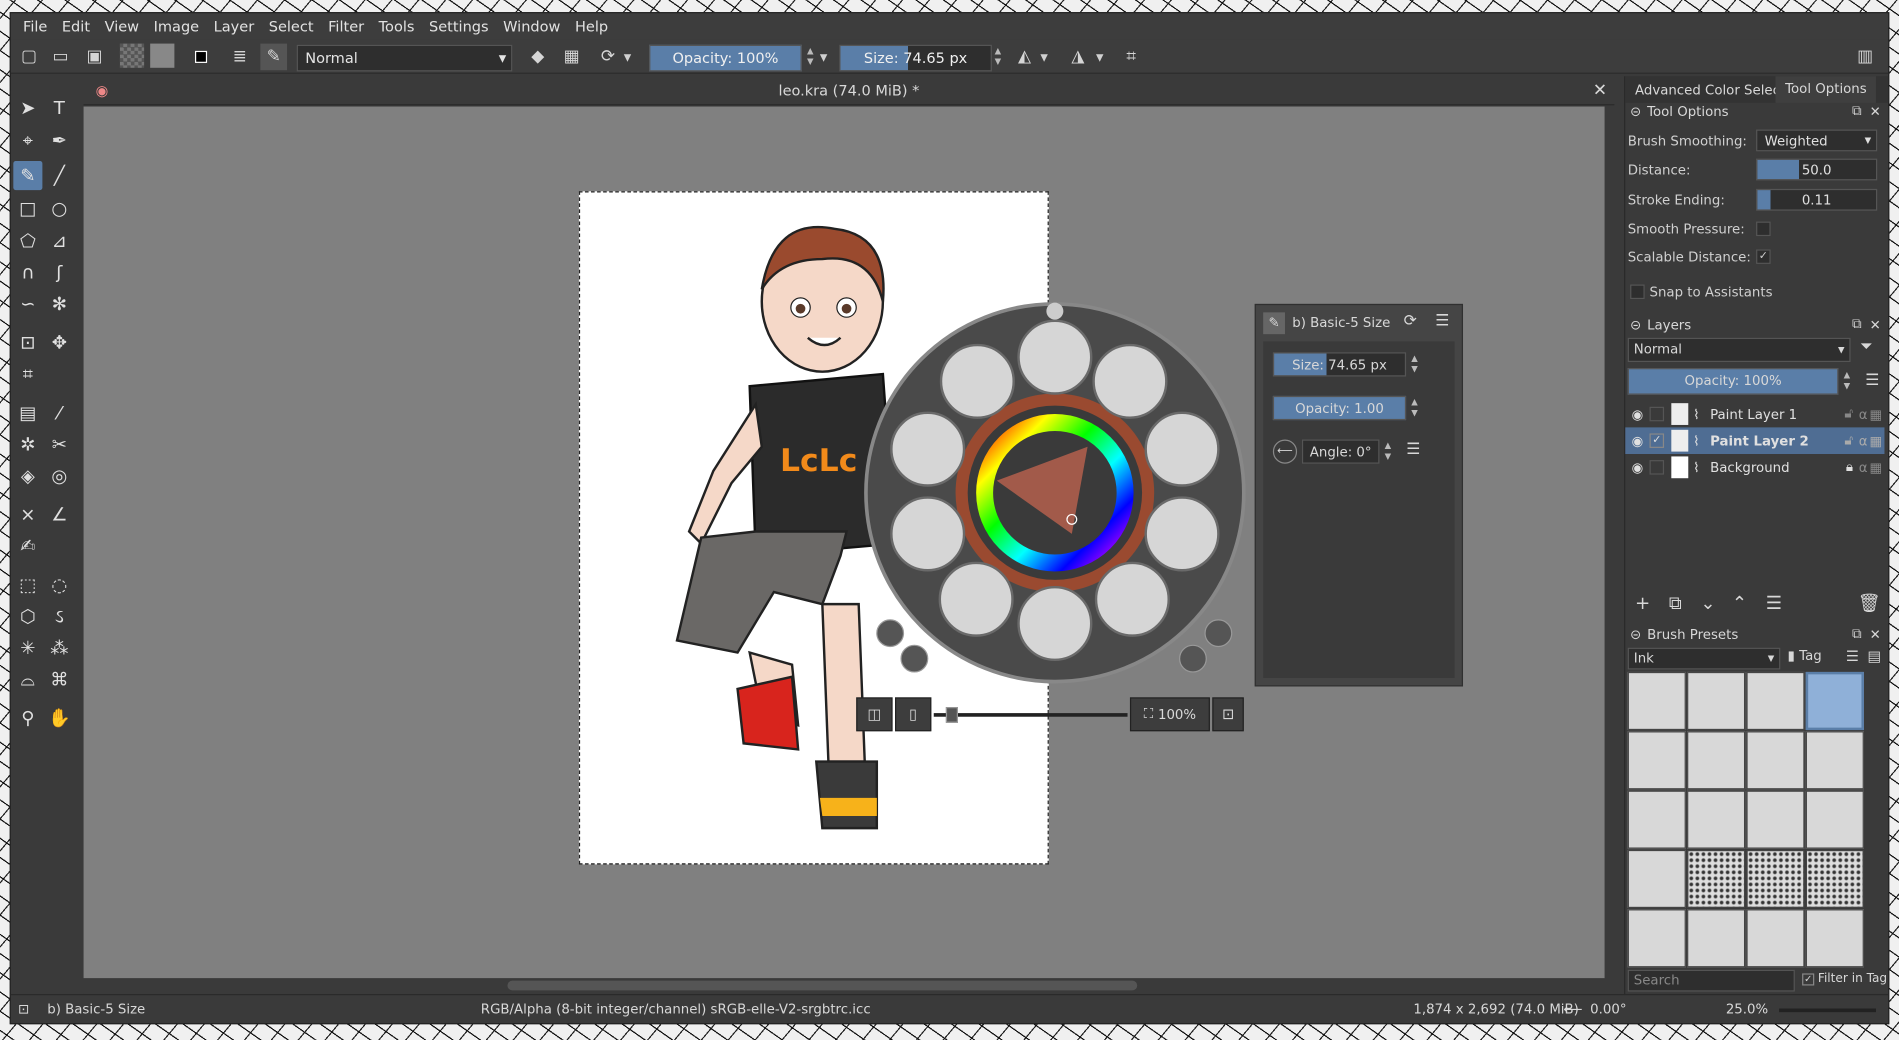  What do you see at coordinates (874, 714) in the screenshot?
I see `mirror-view-icon: ◫` at bounding box center [874, 714].